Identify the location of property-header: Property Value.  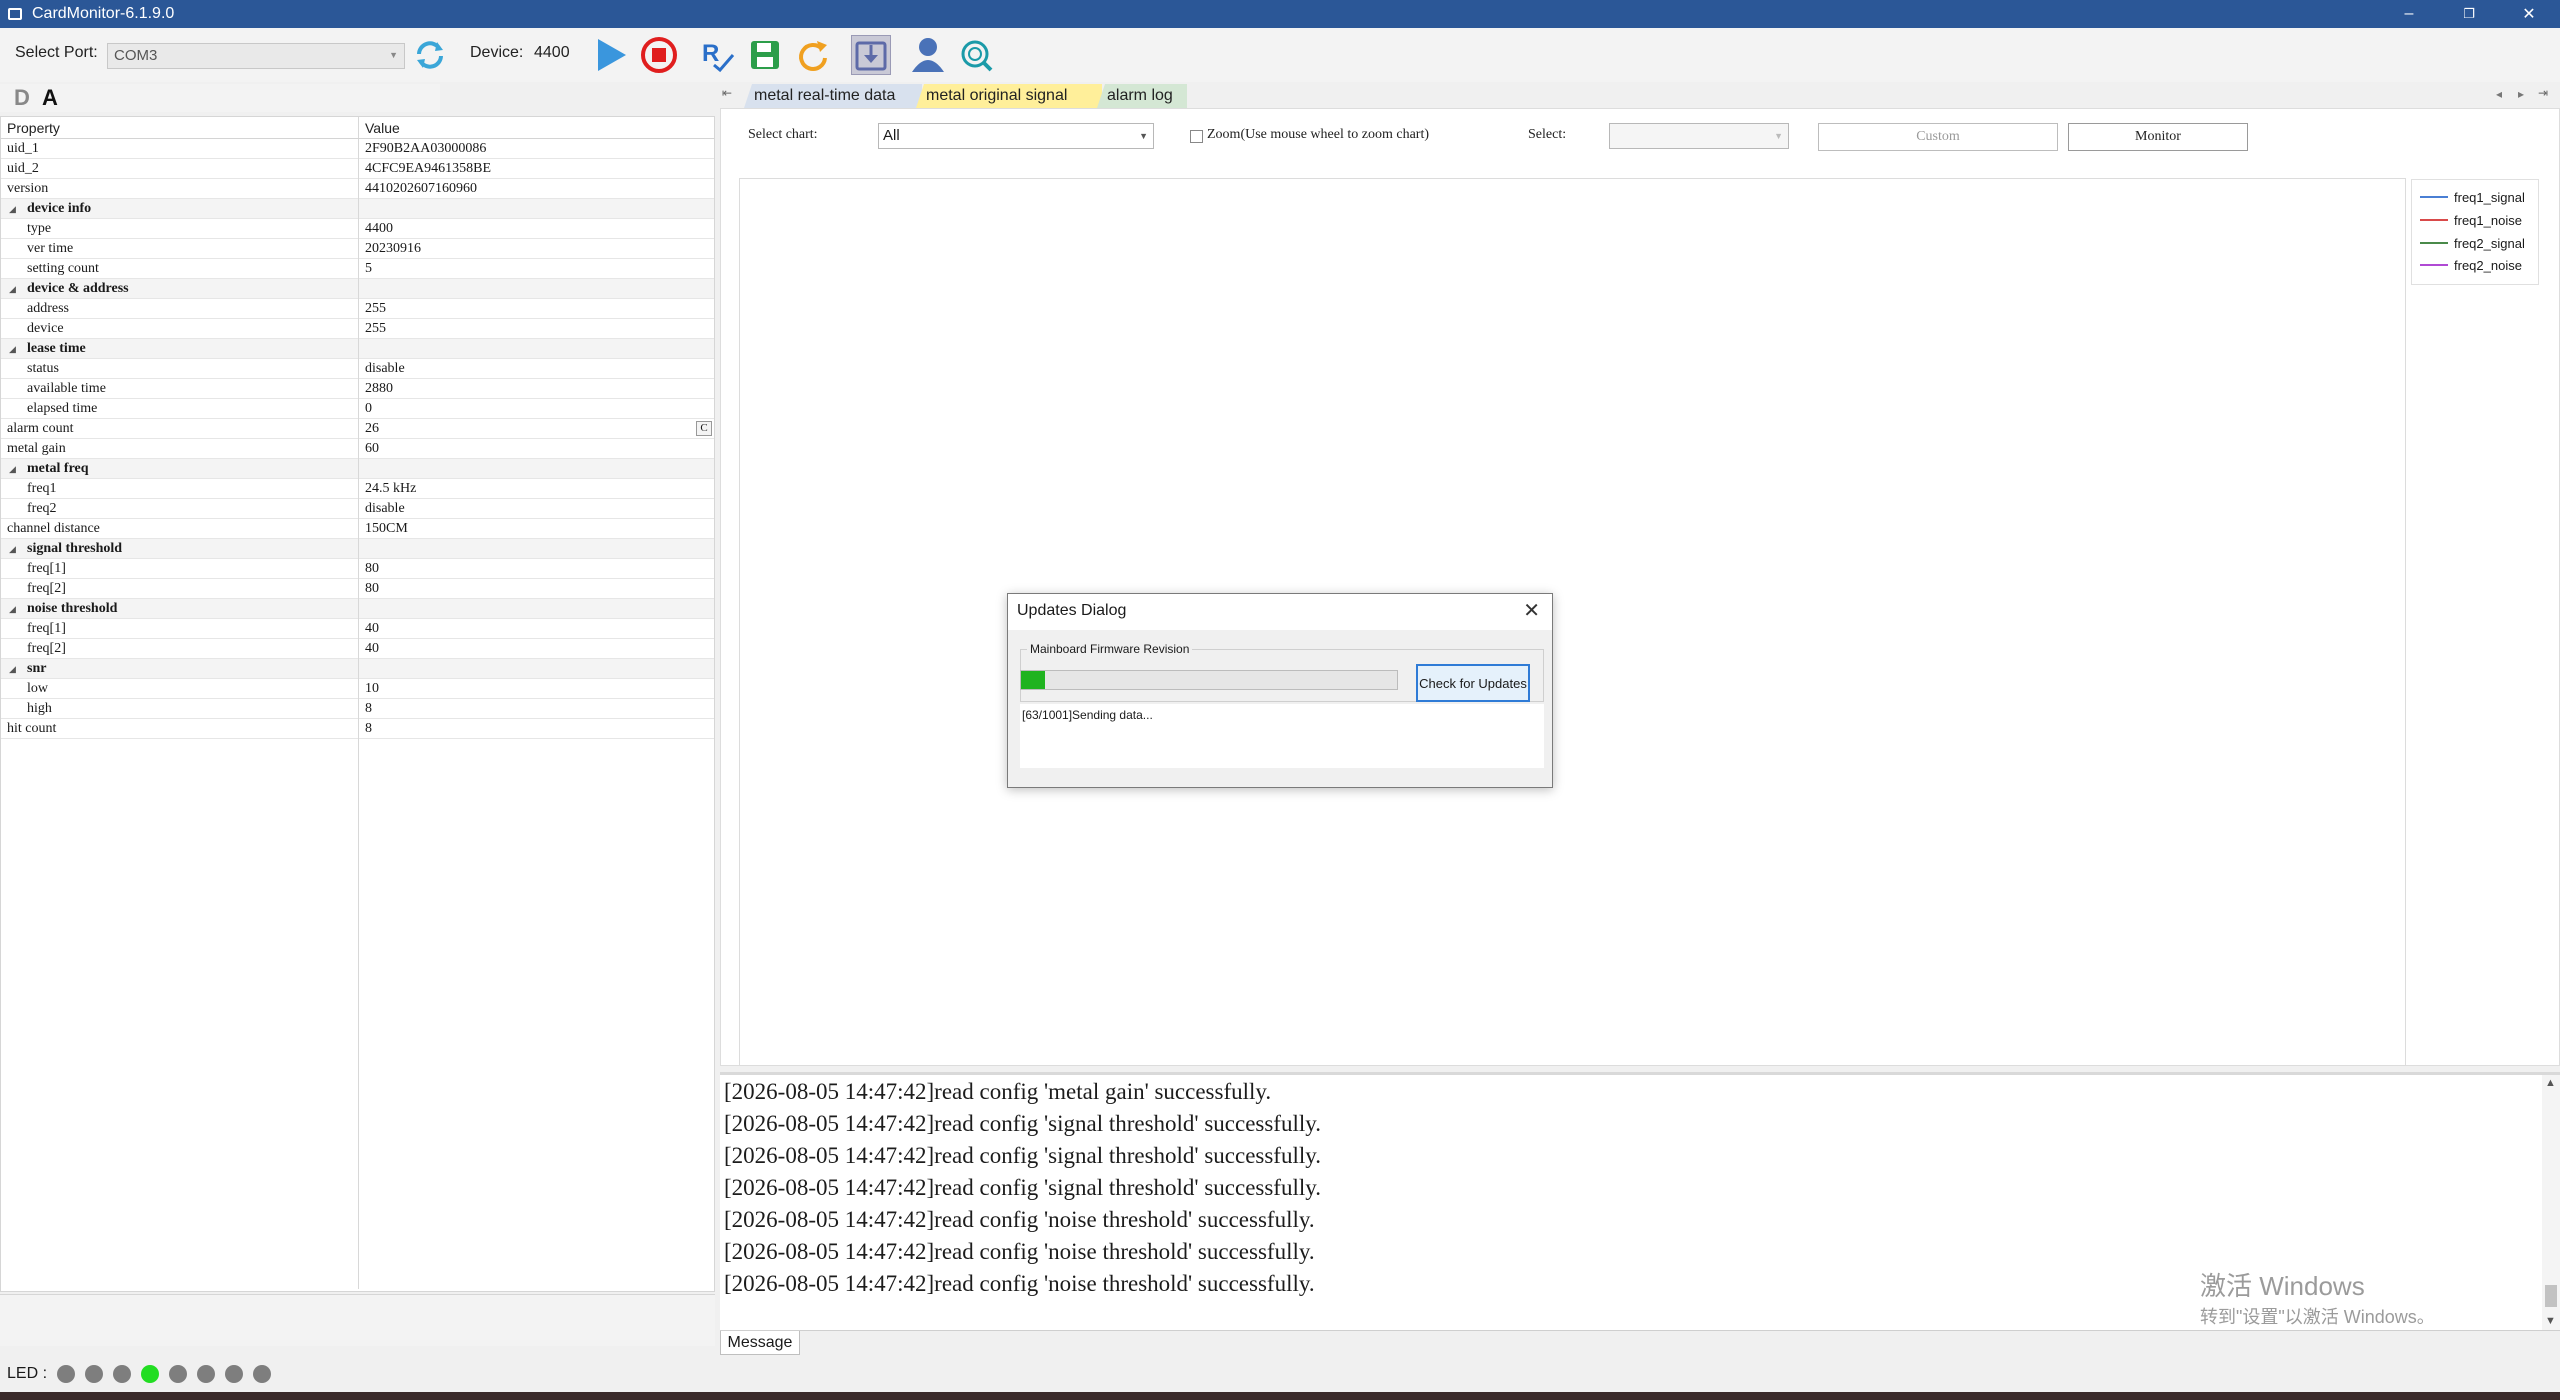
(357, 128).